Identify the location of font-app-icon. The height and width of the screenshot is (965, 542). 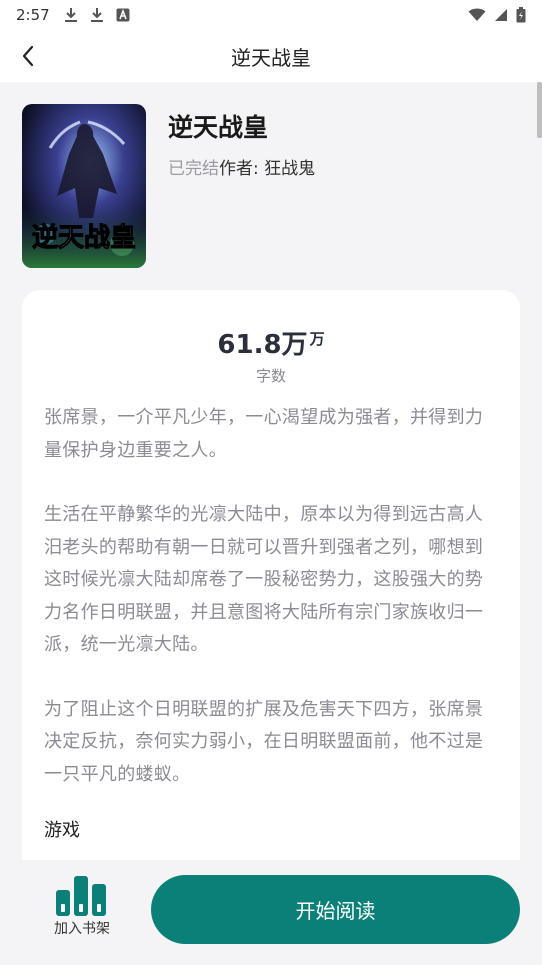
(123, 15).